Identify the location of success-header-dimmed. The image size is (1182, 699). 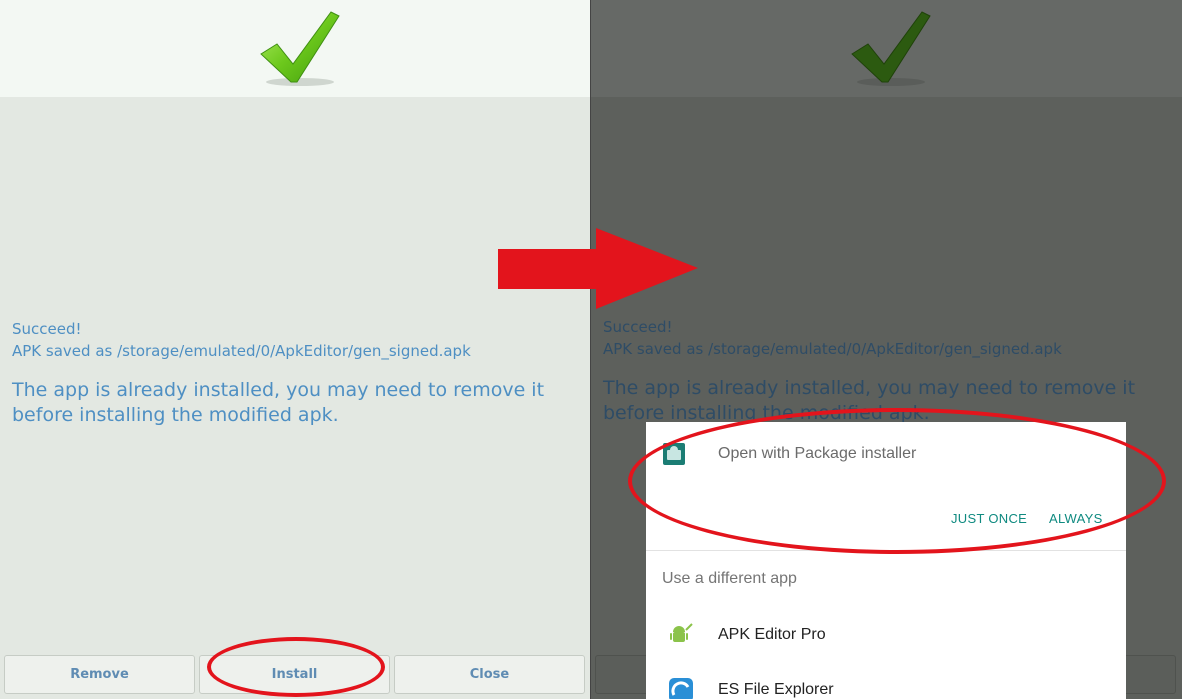
(886, 48).